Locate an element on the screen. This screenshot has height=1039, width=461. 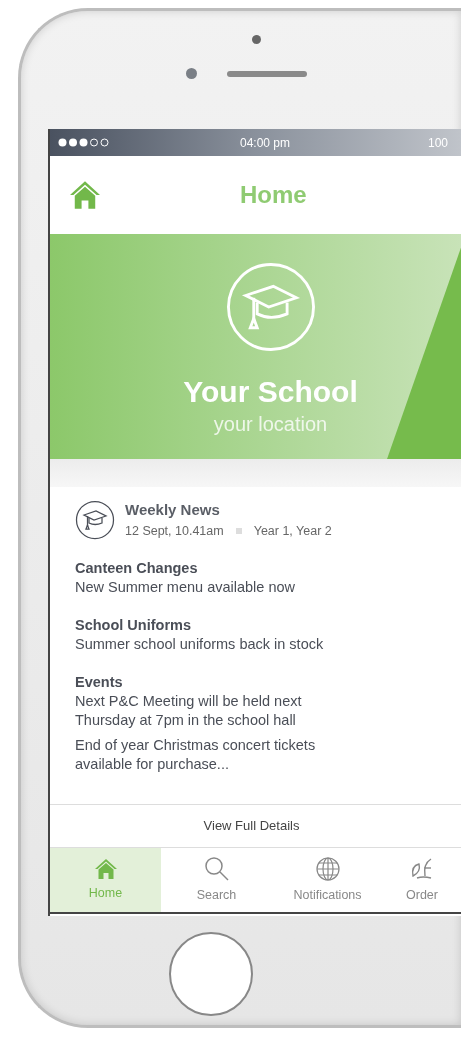
school-name: Your School is located at coordinates (270, 392).